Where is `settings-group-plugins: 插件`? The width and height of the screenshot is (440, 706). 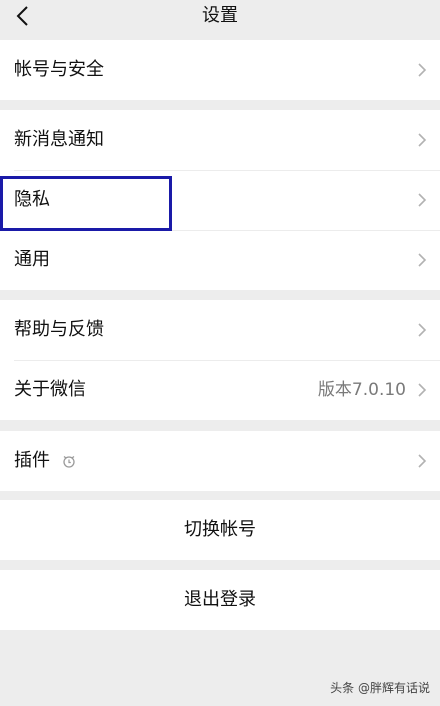 settings-group-plugins: 插件 is located at coordinates (220, 461).